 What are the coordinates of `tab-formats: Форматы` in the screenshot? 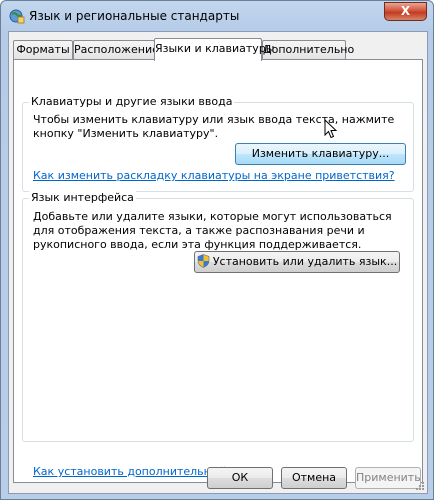 It's located at (43, 49).